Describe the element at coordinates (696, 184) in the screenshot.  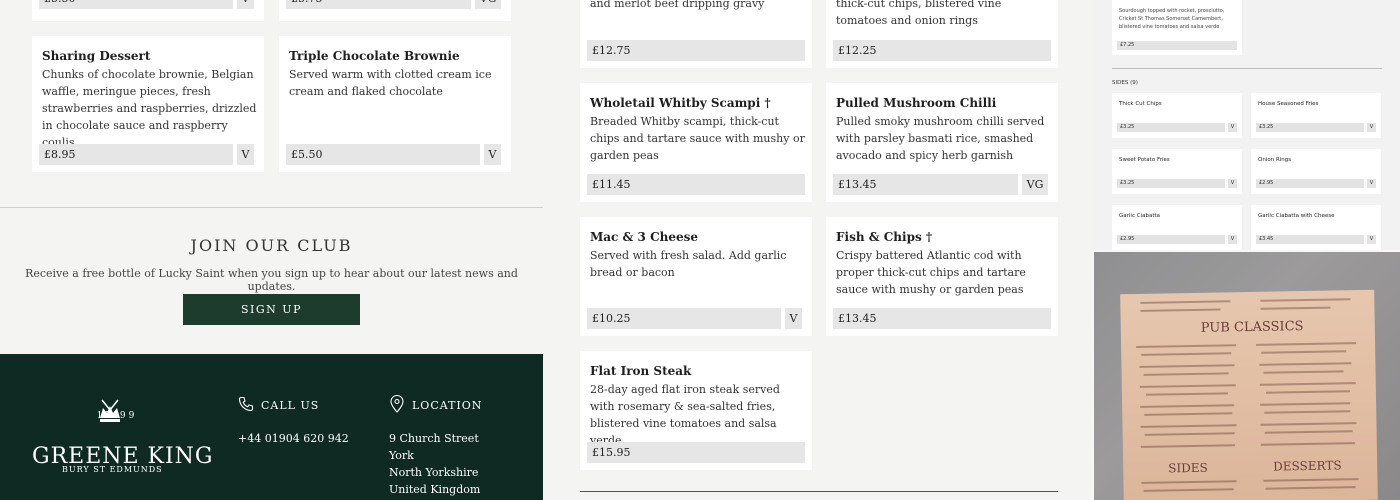
I see `price-bar: £11.45` at that location.